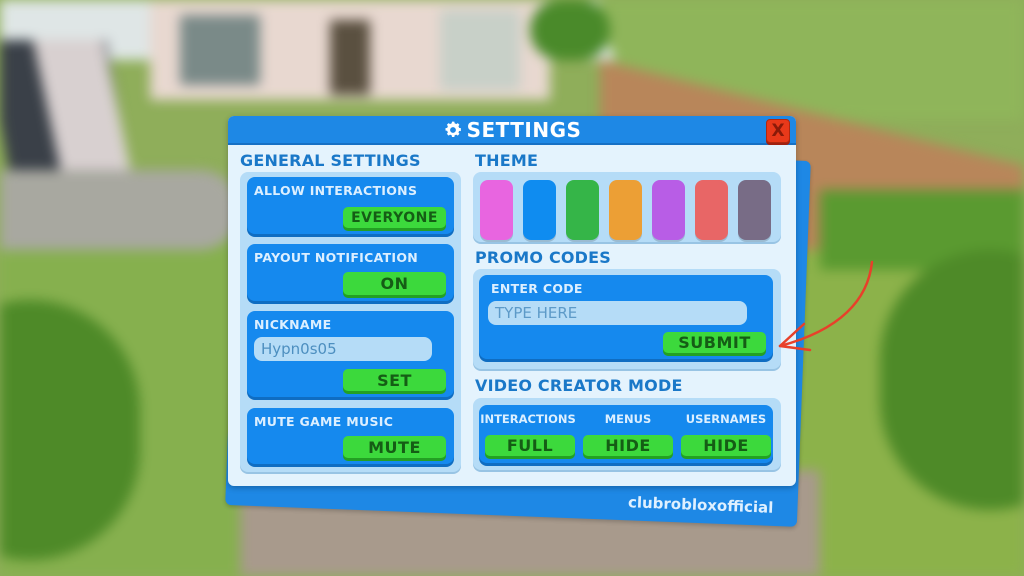 This screenshot has width=1024, height=576. I want to click on video-creator-panel: INTERACTIONS FULL MENUS HIDE USERNAMES HIDE, so click(627, 434).